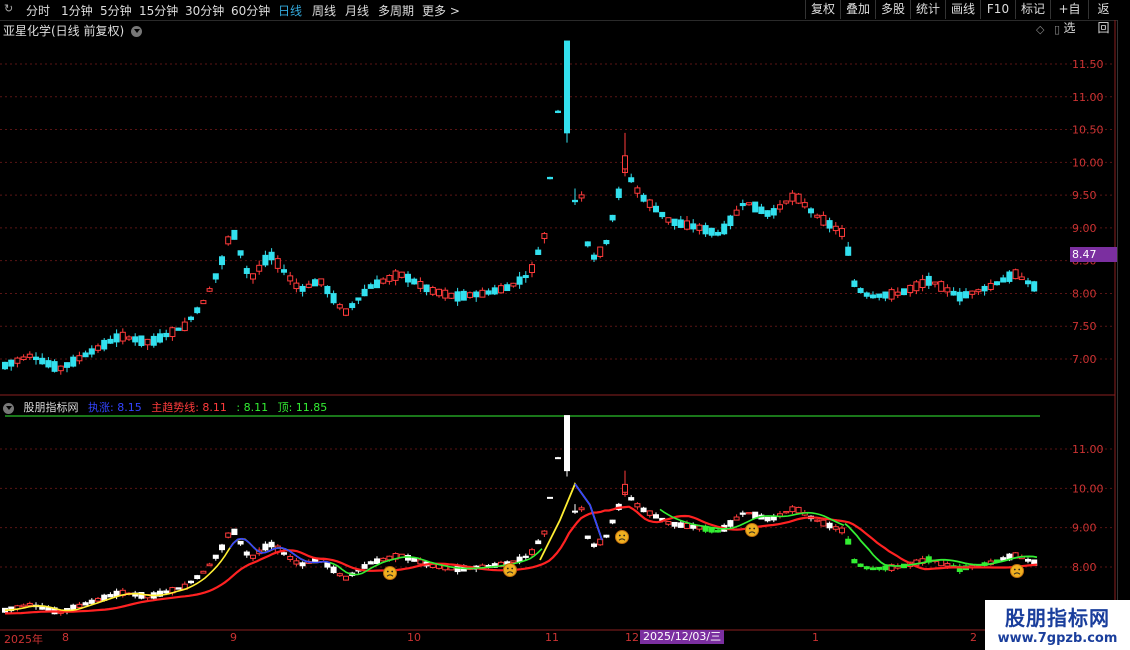  I want to click on chevron-down-icon, so click(8, 408).